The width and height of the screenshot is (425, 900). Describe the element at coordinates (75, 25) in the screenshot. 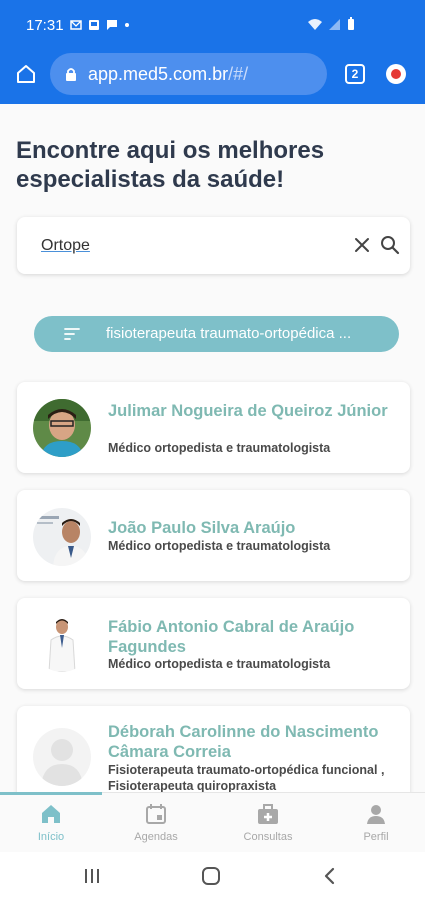

I see `mail-icon` at that location.